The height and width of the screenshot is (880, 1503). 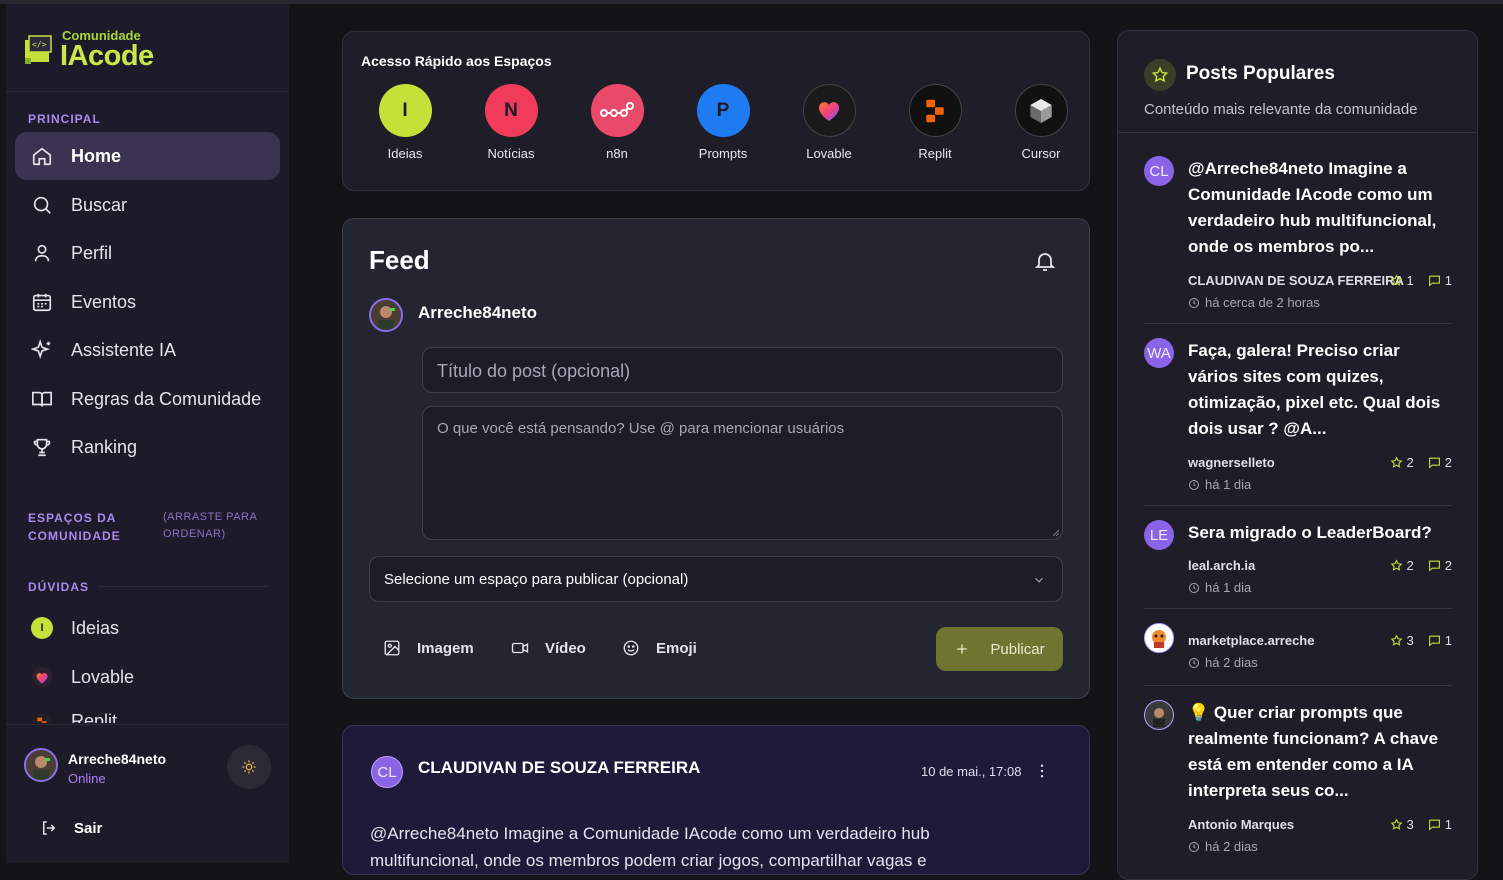 I want to click on sidebar-space-replit: Replit, so click(x=147, y=712).